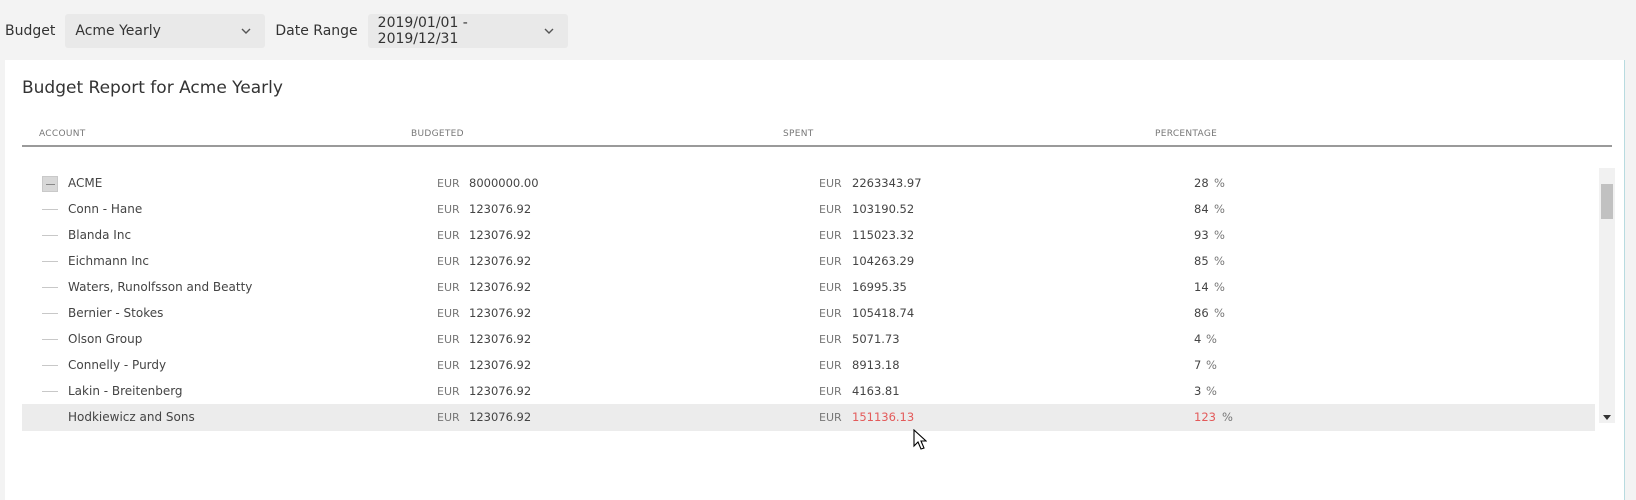  What do you see at coordinates (808, 261) in the screenshot?
I see `table-row: Eichmann Inc EUR 123076.92 EUR 104263.29 85%` at bounding box center [808, 261].